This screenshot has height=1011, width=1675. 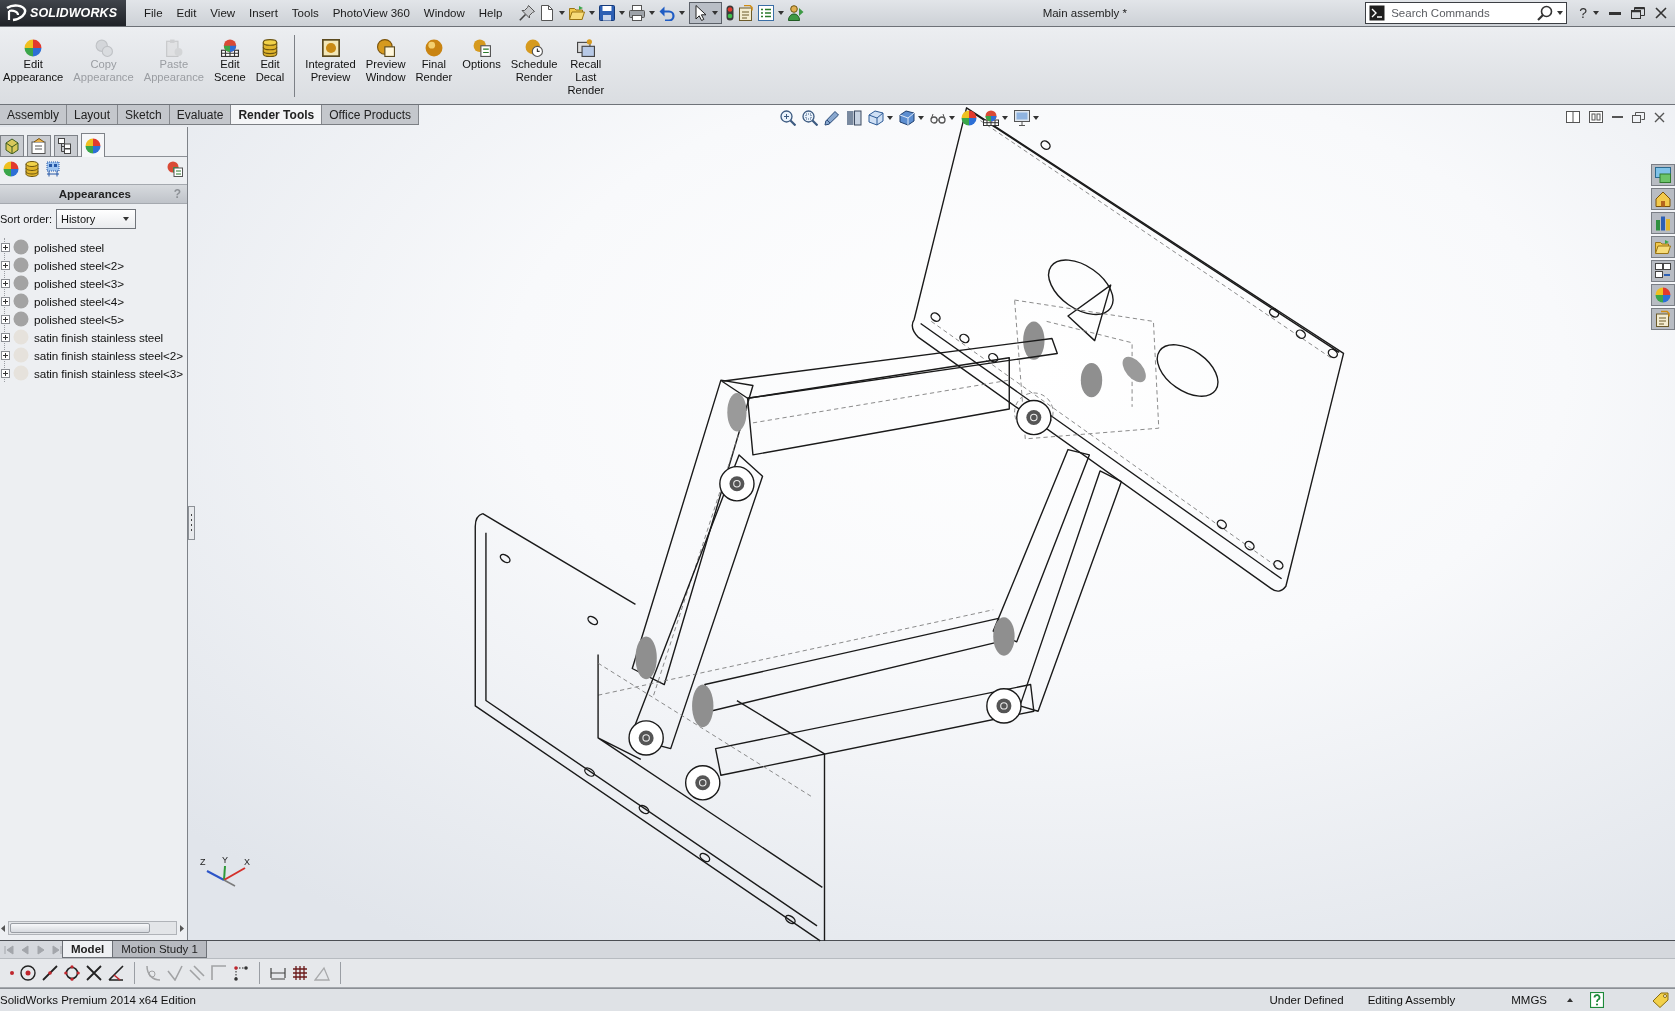 What do you see at coordinates (191, 523) in the screenshot?
I see `splitter-handle-icon` at bounding box center [191, 523].